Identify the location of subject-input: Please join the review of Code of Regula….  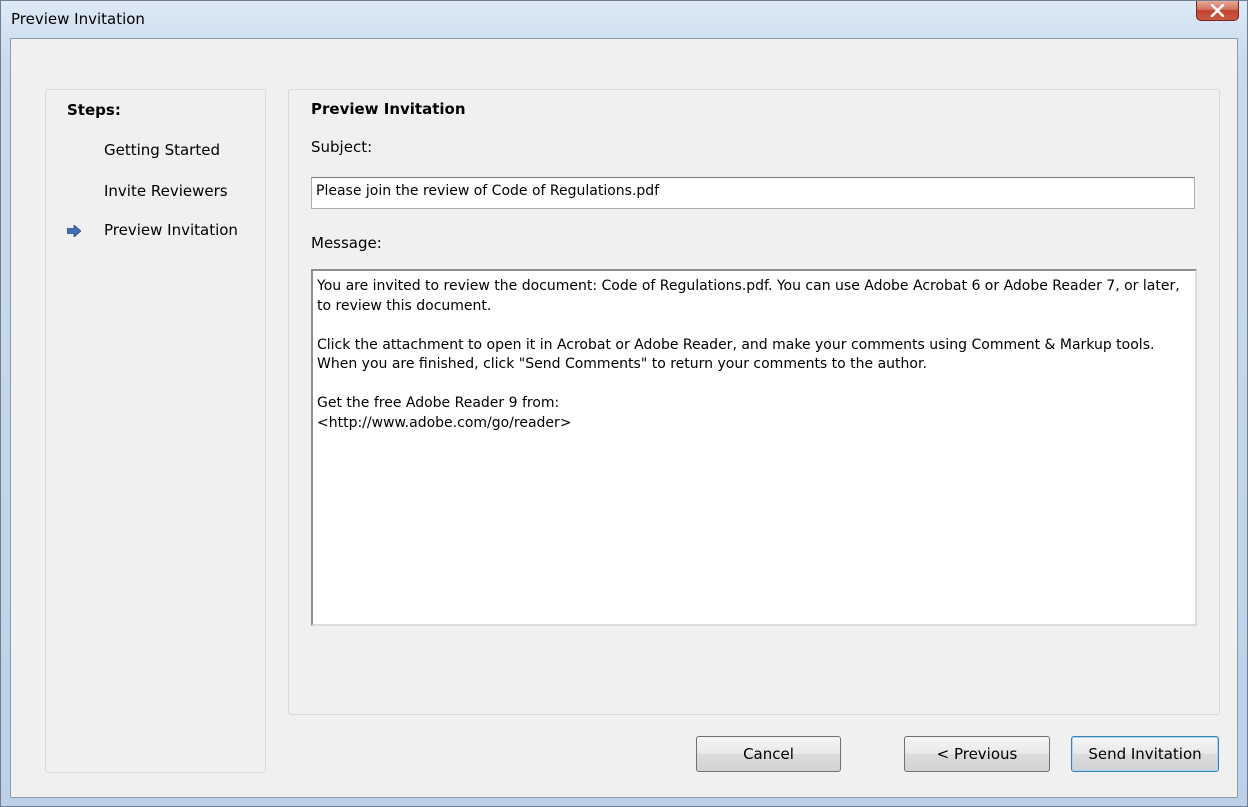
(753, 193).